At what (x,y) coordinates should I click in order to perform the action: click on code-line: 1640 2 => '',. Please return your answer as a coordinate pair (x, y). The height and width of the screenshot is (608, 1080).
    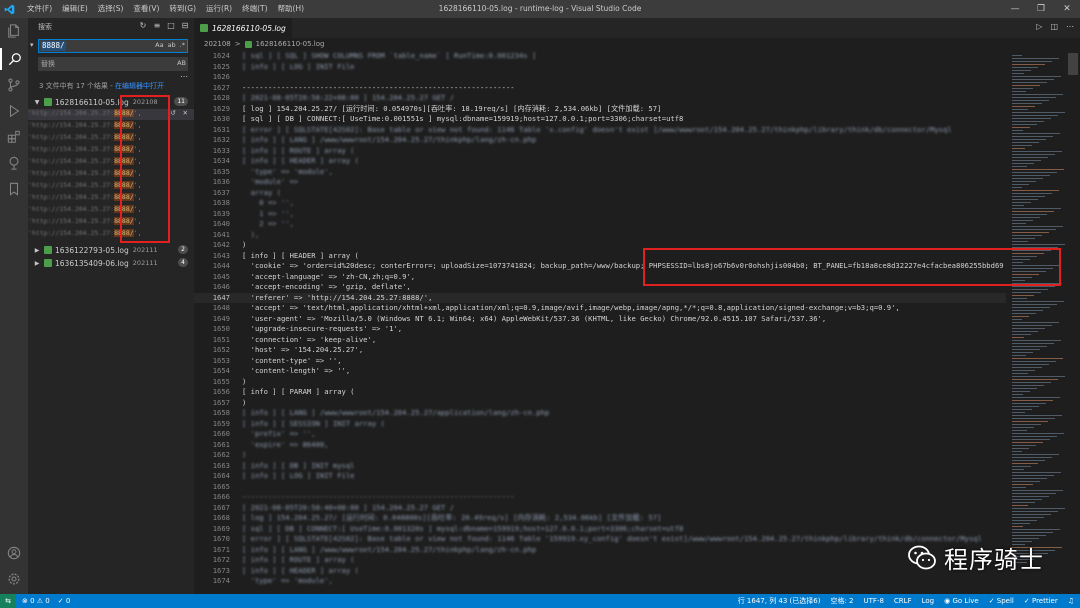
    Looking at the image, I should click on (600, 224).